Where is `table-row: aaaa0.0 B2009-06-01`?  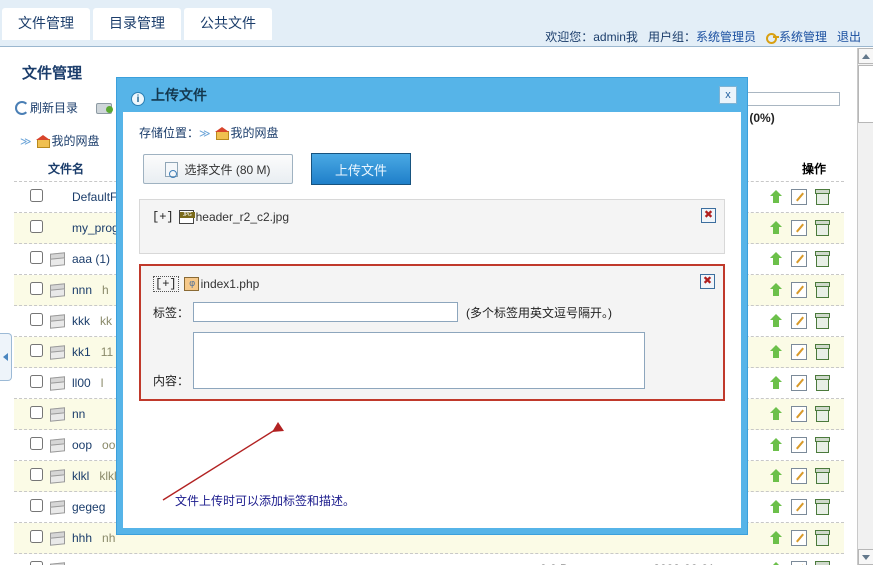
table-row: aaaa0.0 B2009-06-01 is located at coordinates (429, 559).